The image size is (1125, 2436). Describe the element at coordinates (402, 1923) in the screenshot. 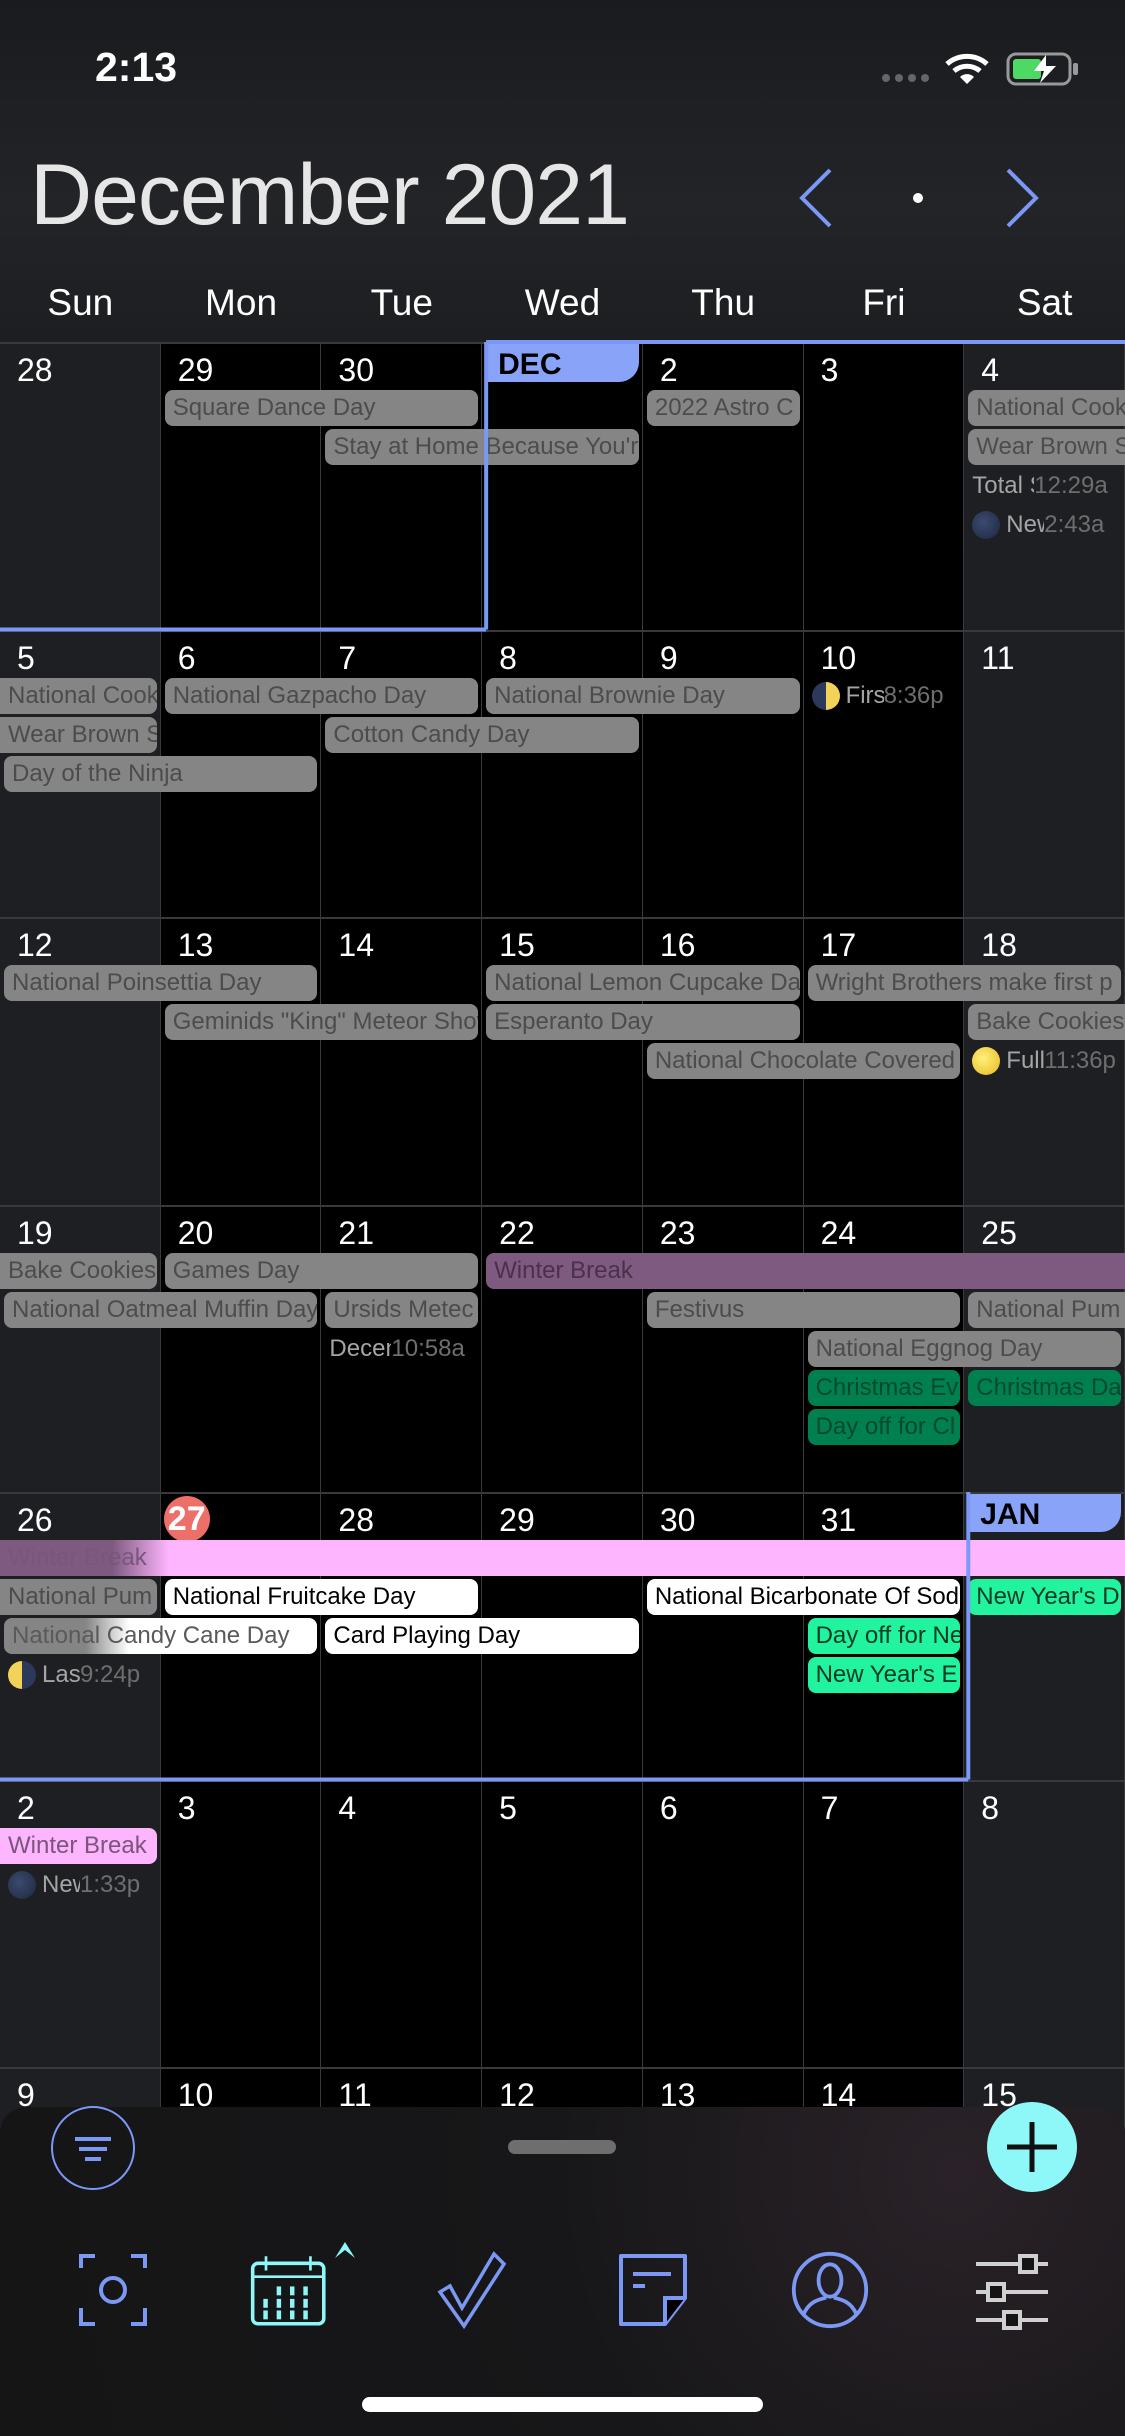

I see `day-cell: 4` at that location.